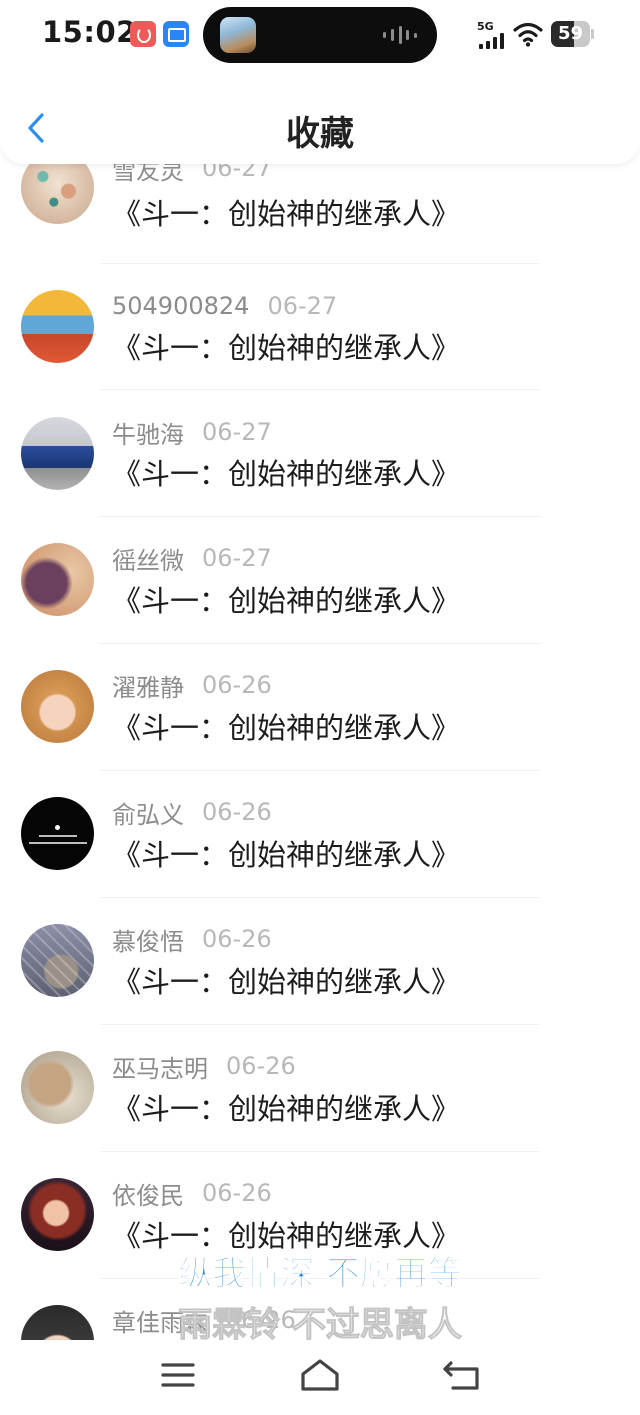 The width and height of the screenshot is (640, 1415). I want to click on item-username: 巫马志明, so click(160, 1068).